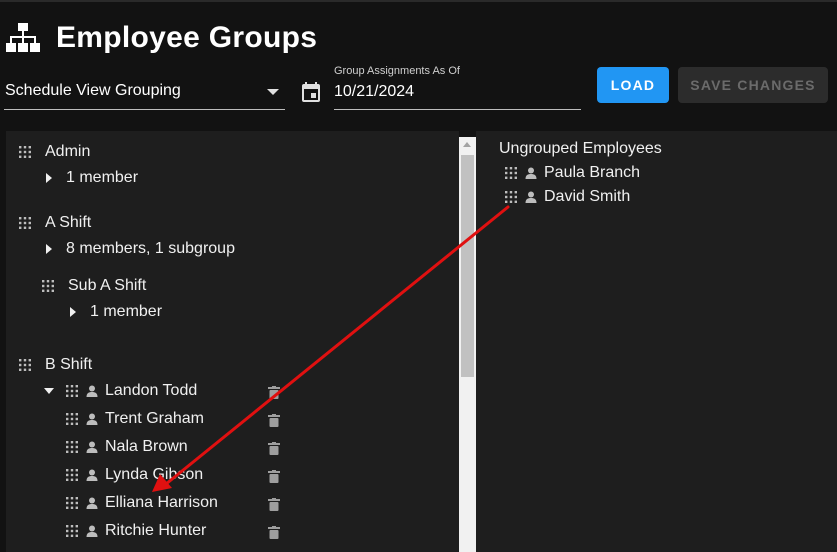  I want to click on member-row: Landon Todd, so click(120, 391).